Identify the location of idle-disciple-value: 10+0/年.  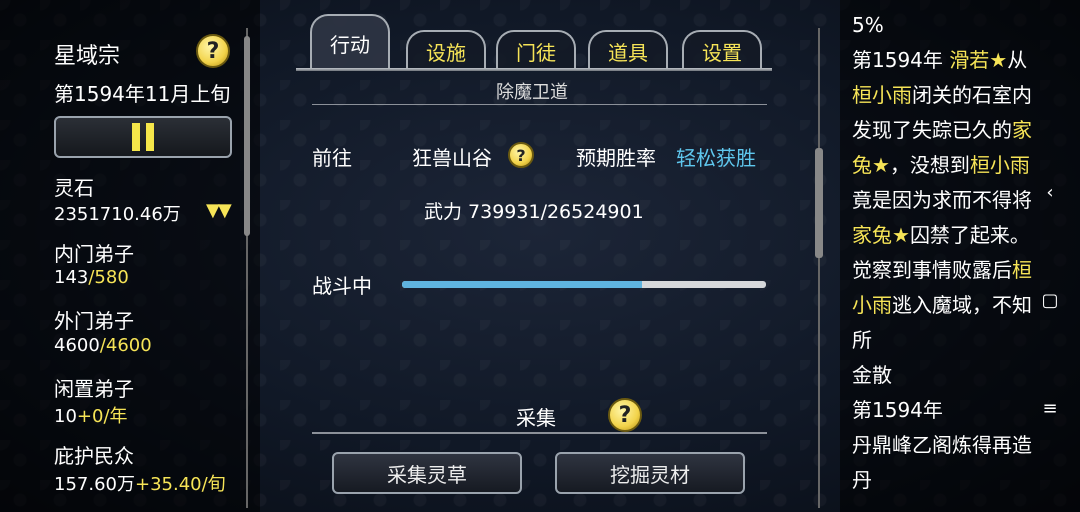
(91, 416).